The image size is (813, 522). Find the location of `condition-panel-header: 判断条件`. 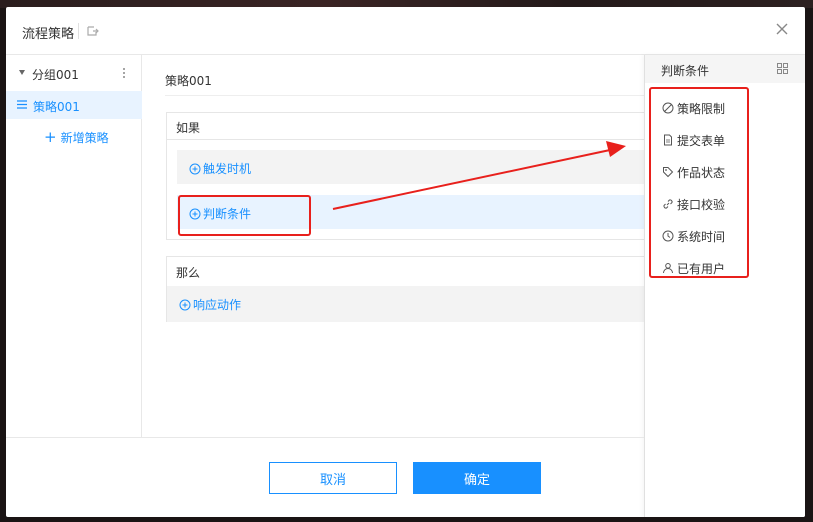

condition-panel-header: 判断条件 is located at coordinates (725, 69).